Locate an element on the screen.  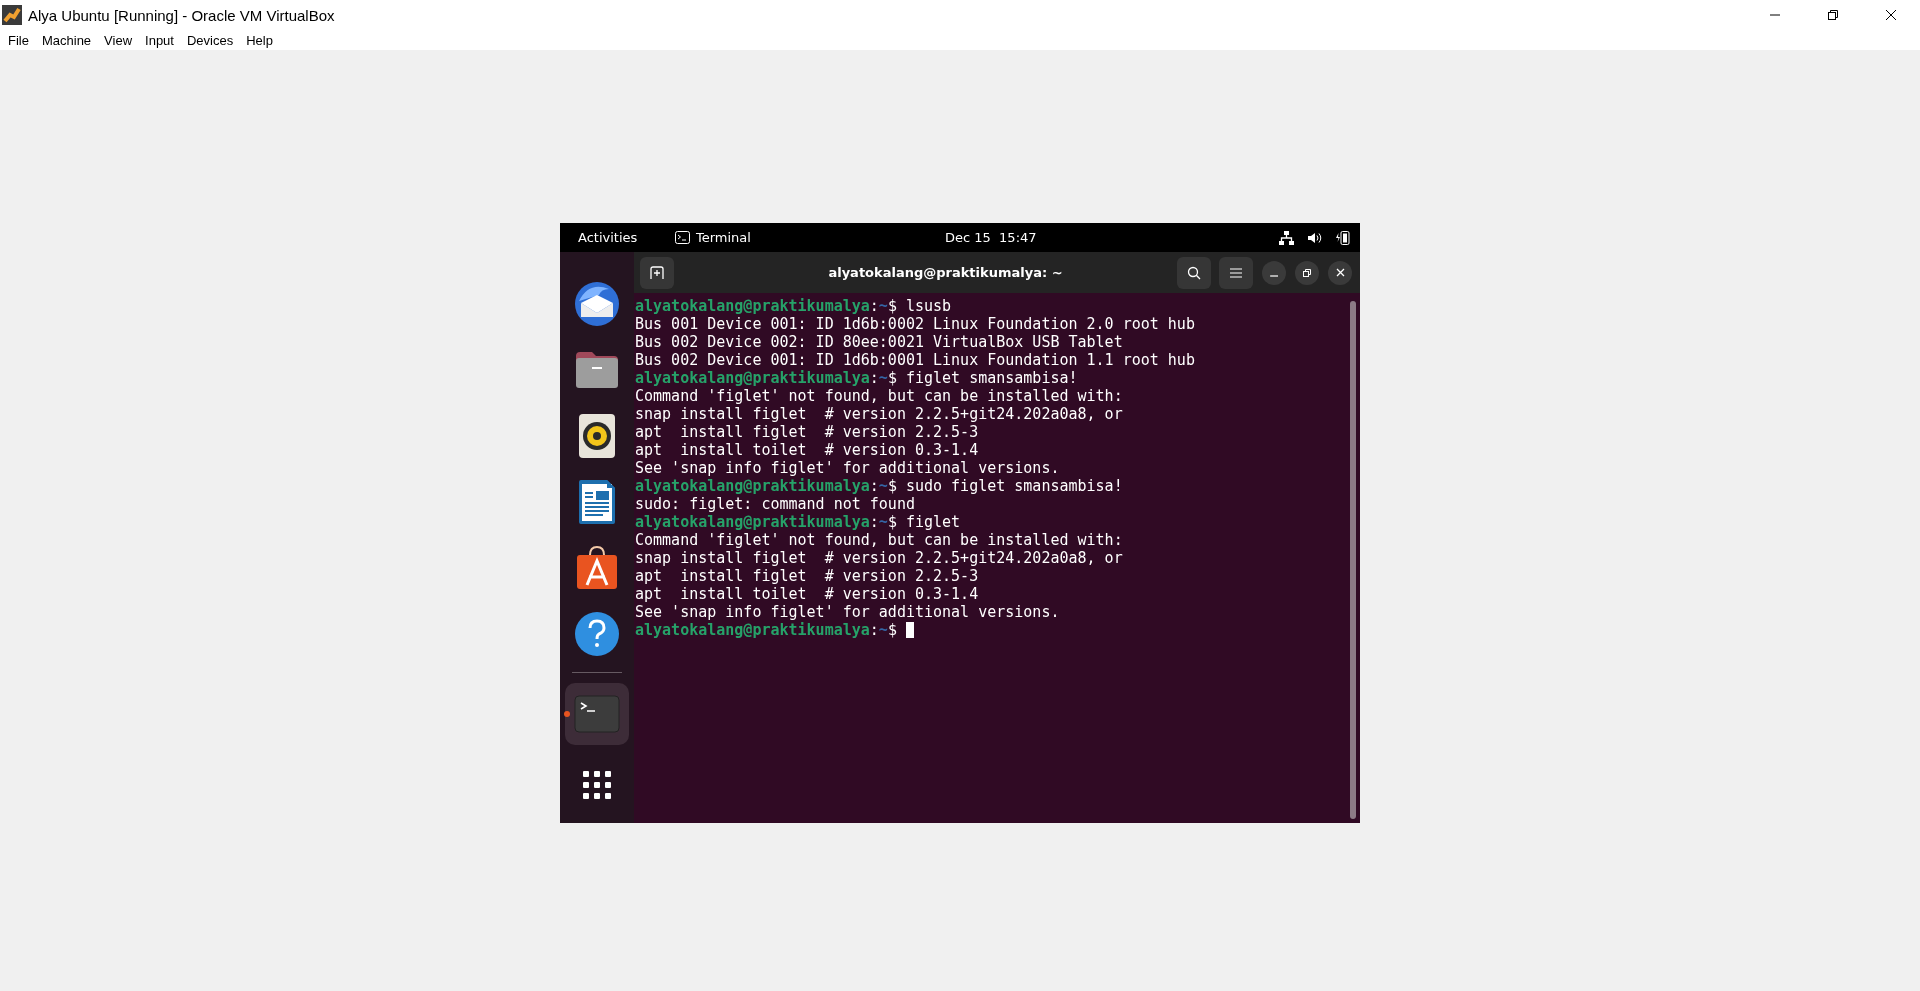
bird-envelope-icon is located at coordinates (597, 304).